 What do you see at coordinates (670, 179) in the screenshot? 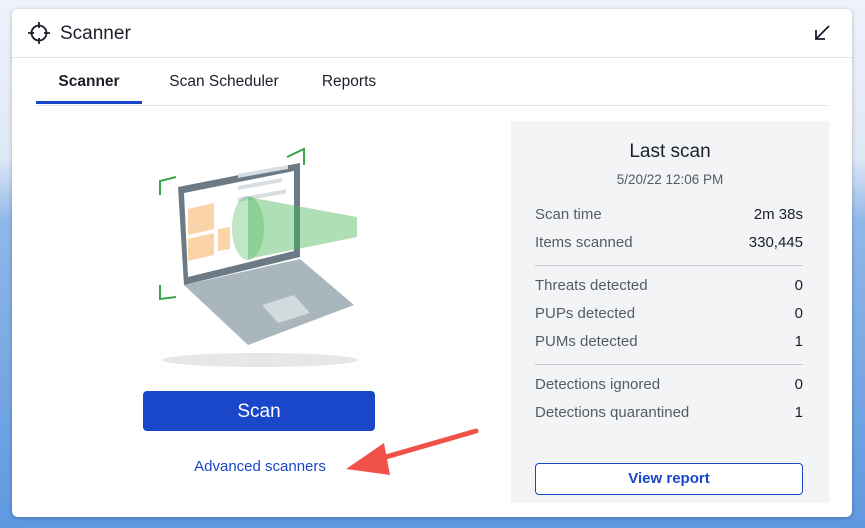
I see `last-scan-date: 5/20/22 12:06 PM` at bounding box center [670, 179].